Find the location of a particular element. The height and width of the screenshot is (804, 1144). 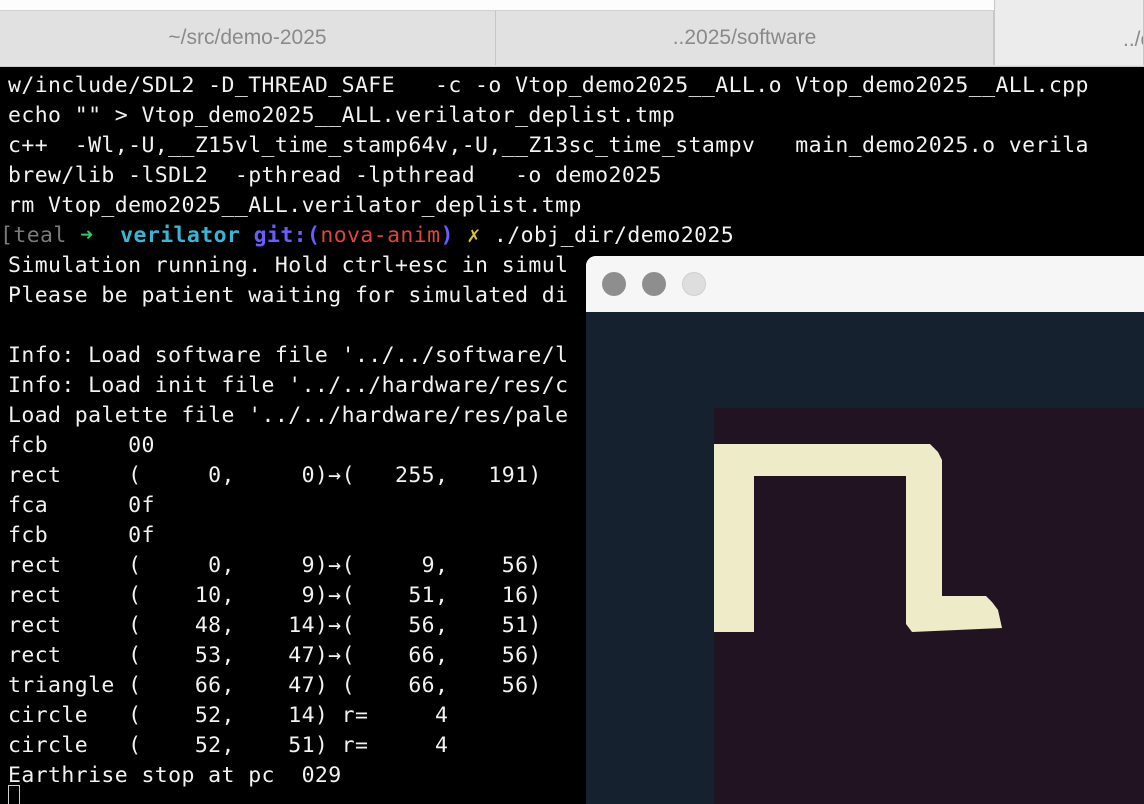

prompt-directory: verilator is located at coordinates (180, 235).